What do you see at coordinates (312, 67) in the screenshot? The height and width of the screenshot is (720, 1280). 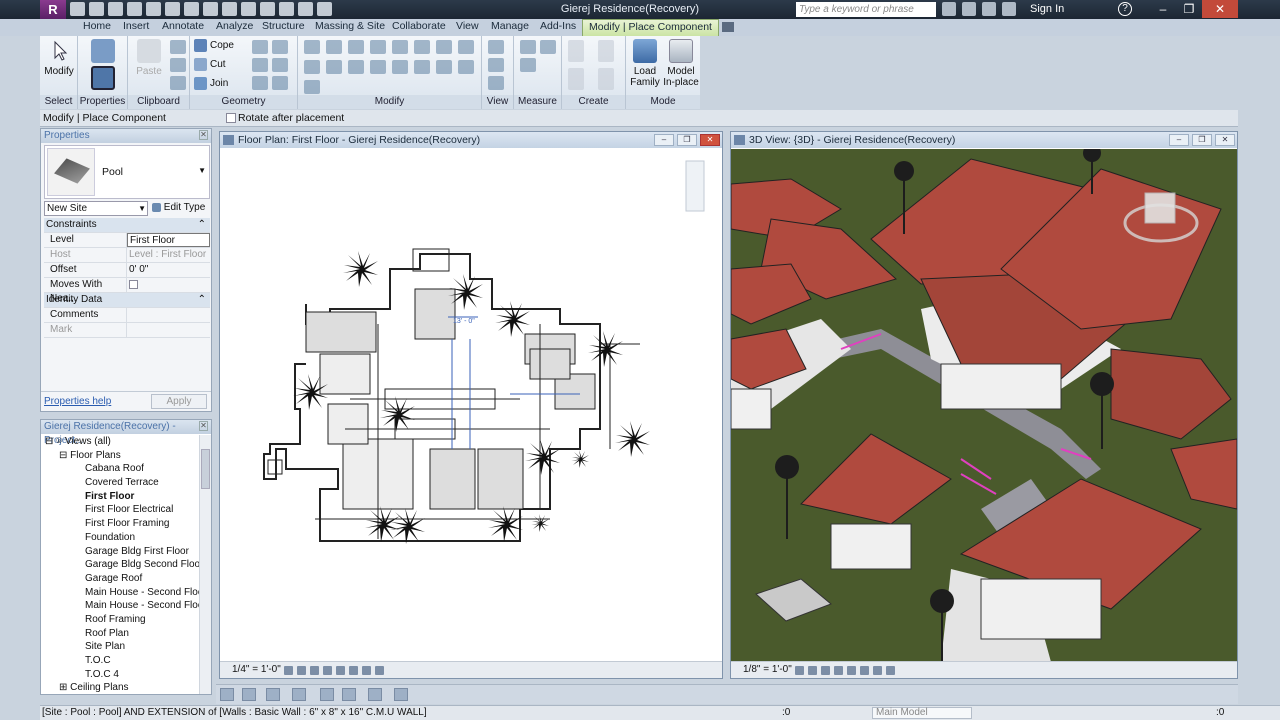 I see `move-icon` at bounding box center [312, 67].